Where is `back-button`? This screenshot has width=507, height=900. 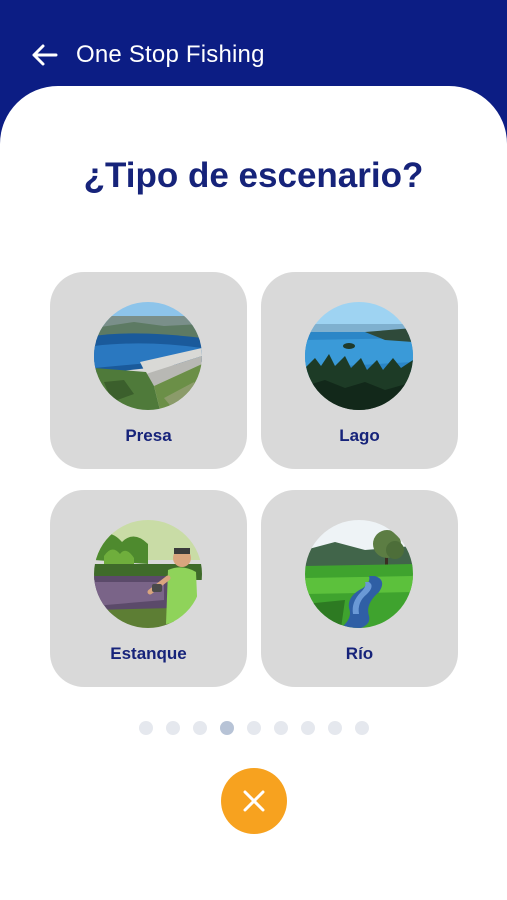 back-button is located at coordinates (44, 55).